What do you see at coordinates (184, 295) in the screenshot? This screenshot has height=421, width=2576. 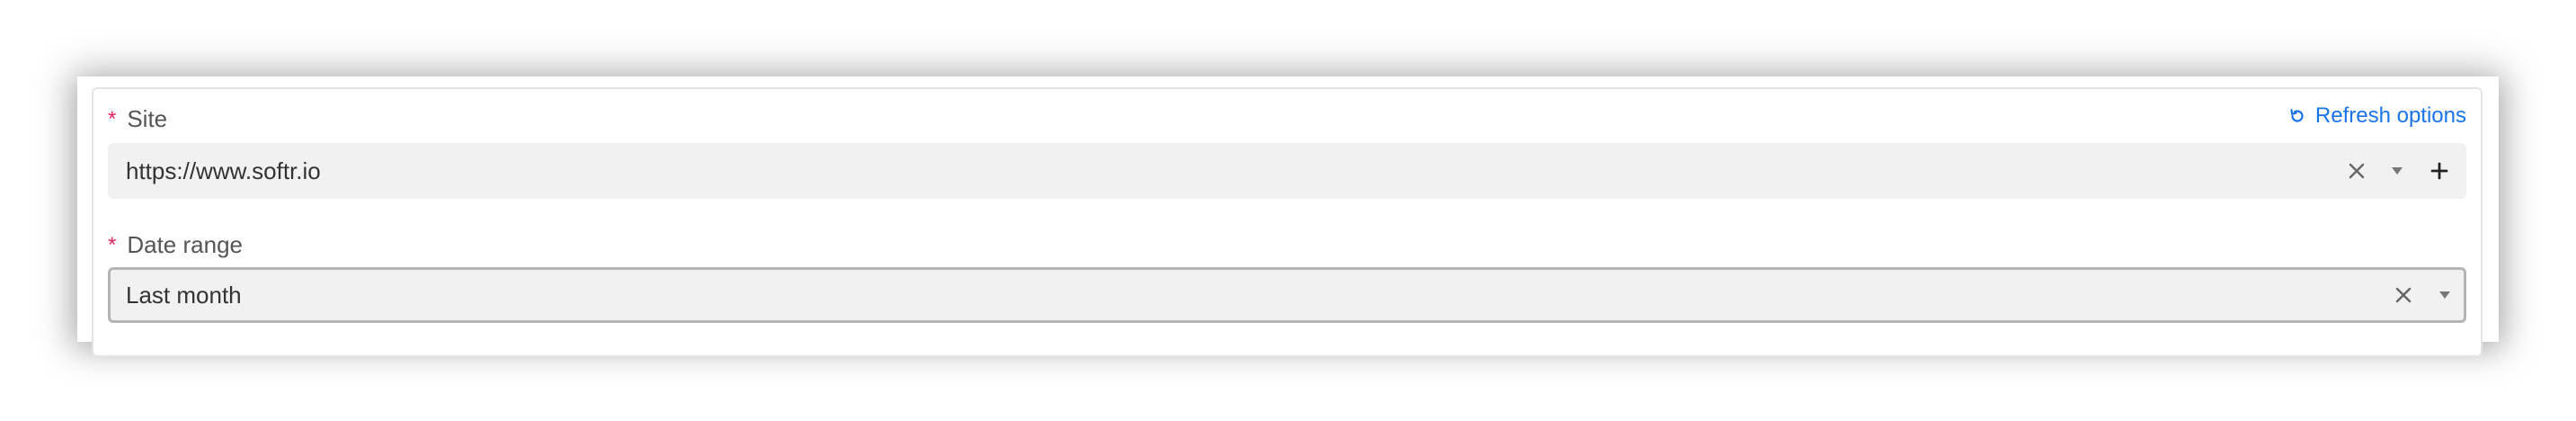 I see `date-range-select-value: Last month` at bounding box center [184, 295].